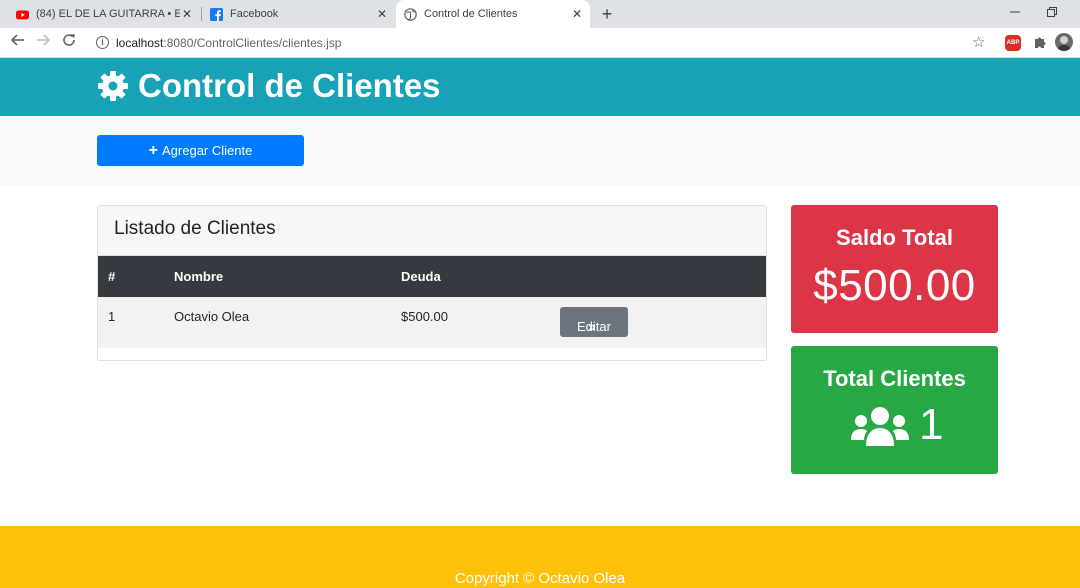 This screenshot has width=1080, height=588. What do you see at coordinates (195, 228) in the screenshot?
I see `card-title: Listado de Clientes` at bounding box center [195, 228].